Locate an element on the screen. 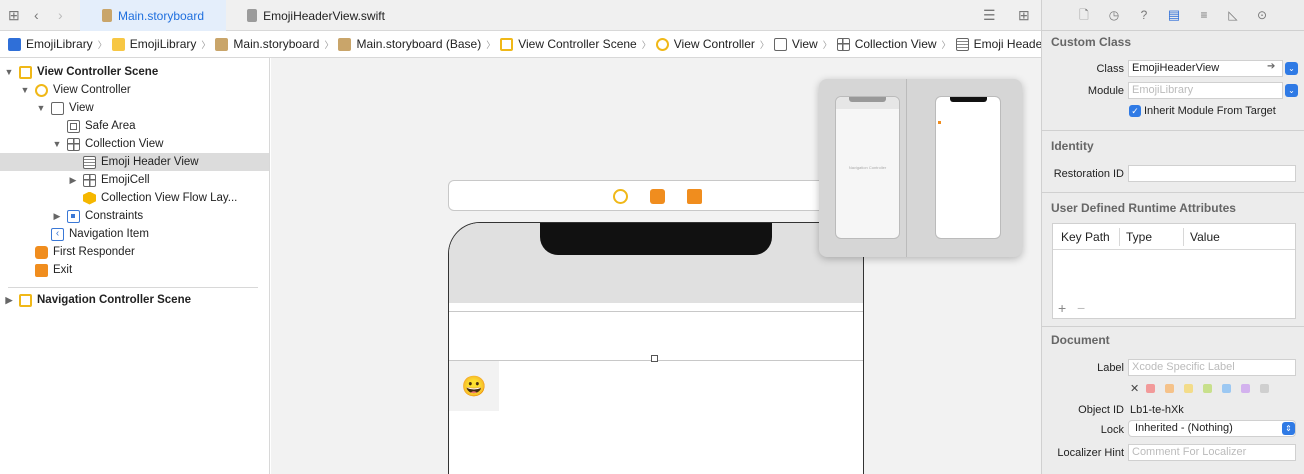 This screenshot has width=1304, height=474. class-dropdown-icon: ⌄ is located at coordinates (1291, 68).